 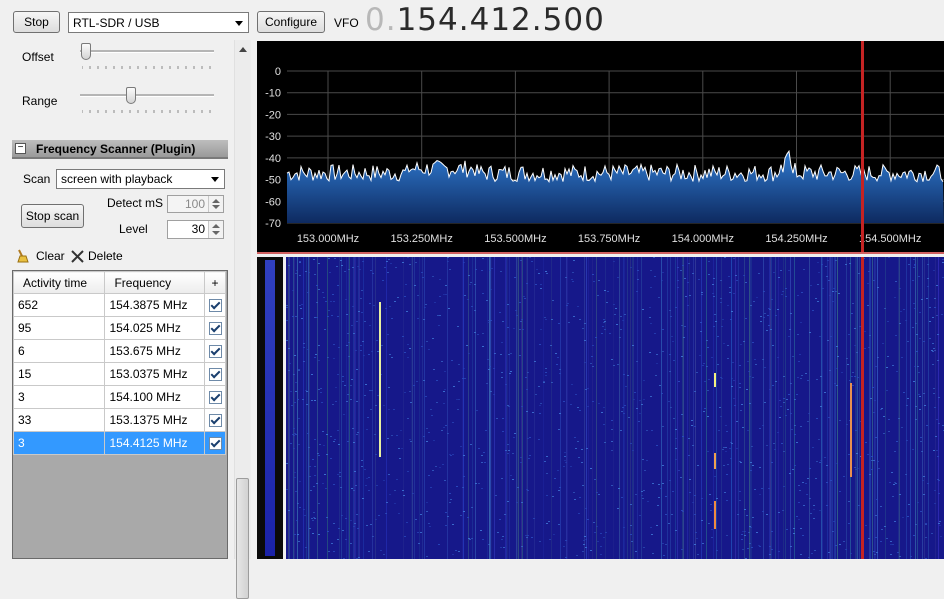 I want to click on vfo-leading-digit: 0., so click(x=381, y=20).